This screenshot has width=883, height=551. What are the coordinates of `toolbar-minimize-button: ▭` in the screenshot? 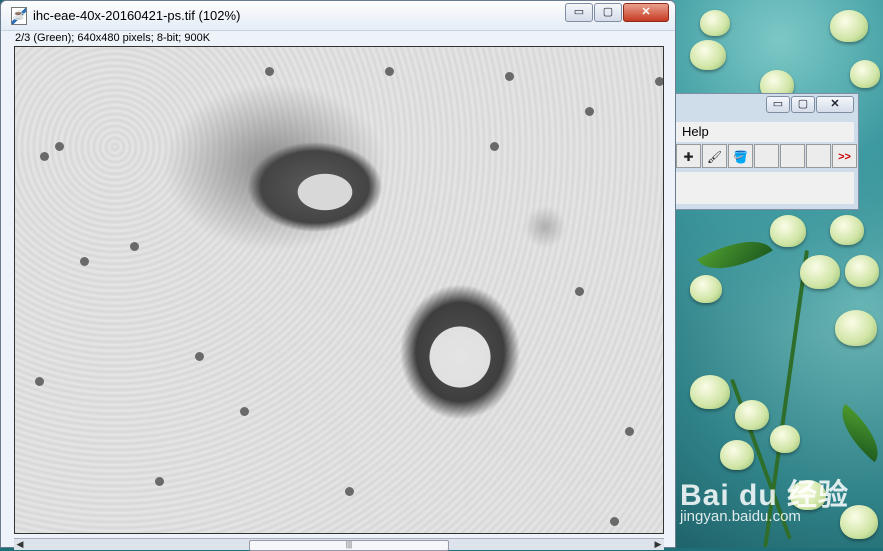 It's located at (778, 104).